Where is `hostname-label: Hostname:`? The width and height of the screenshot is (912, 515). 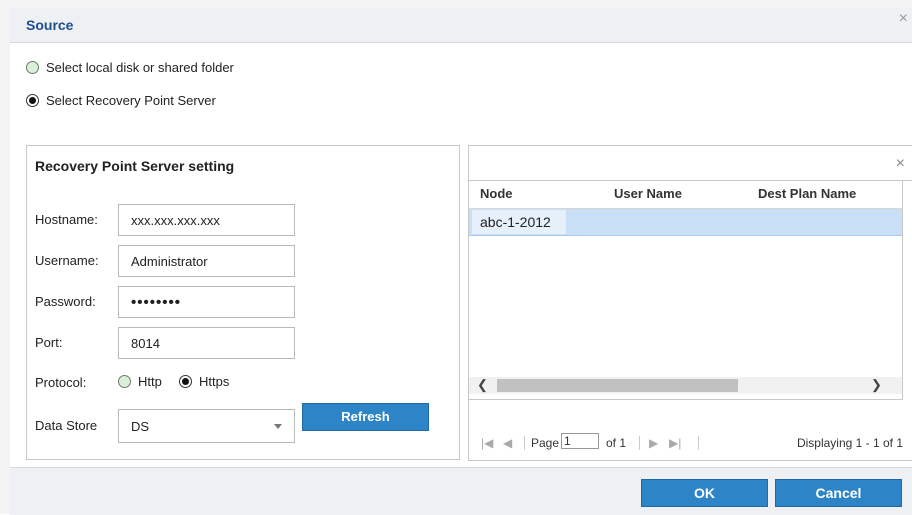 hostname-label: Hostname: is located at coordinates (66, 219).